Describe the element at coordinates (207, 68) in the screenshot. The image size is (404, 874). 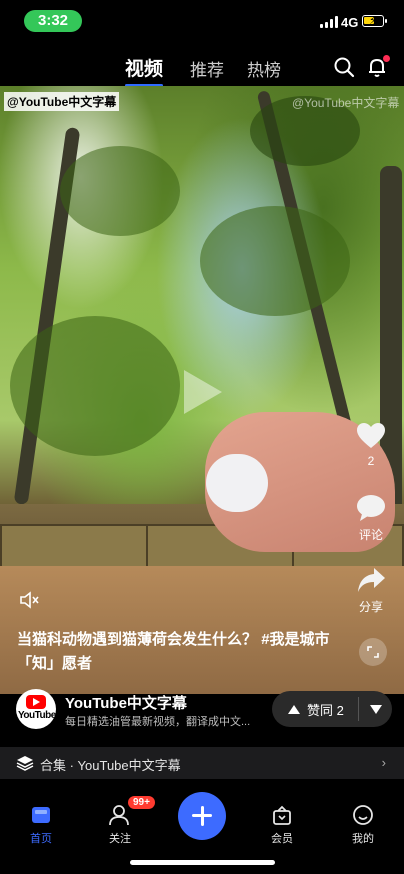
I see `tab-recommend: 推荐` at that location.